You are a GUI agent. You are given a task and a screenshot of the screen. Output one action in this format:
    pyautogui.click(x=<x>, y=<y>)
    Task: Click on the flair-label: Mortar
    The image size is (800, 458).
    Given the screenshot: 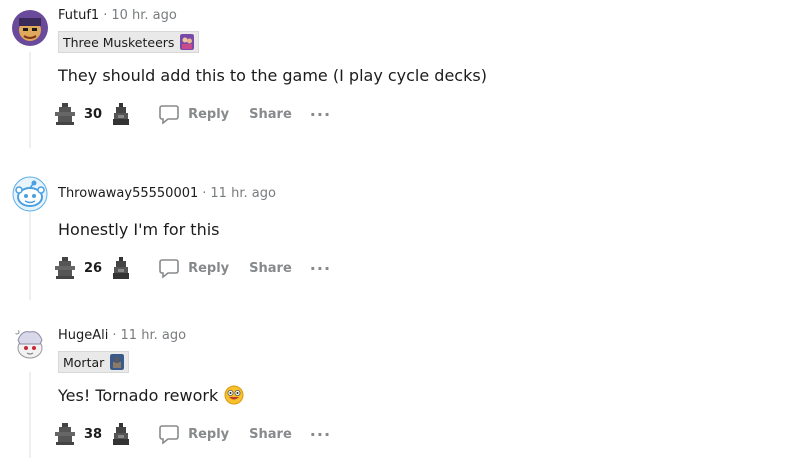 What is the action you would take?
    pyautogui.click(x=84, y=362)
    